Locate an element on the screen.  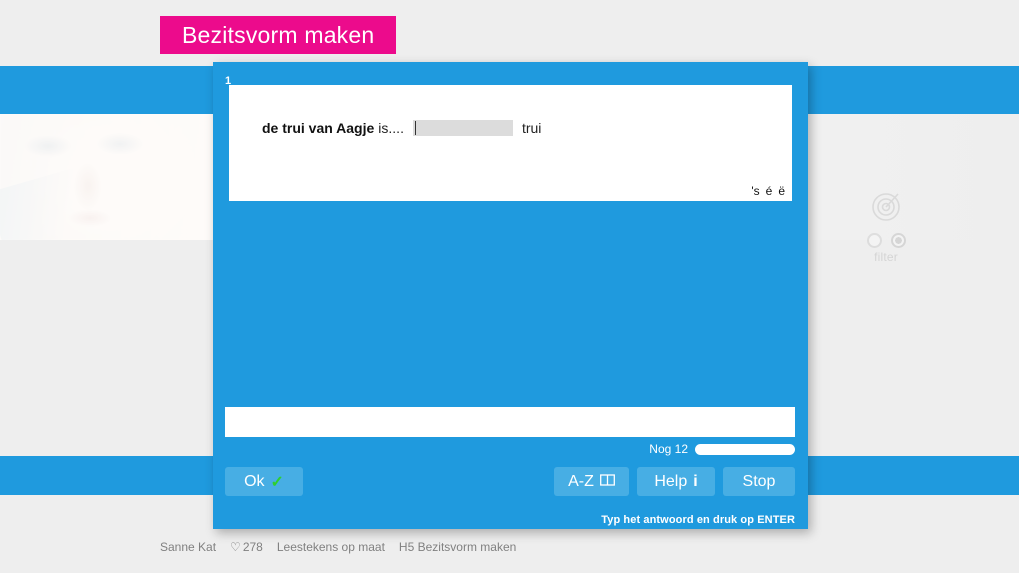
check-icon: ✓ is located at coordinates (277, 482).